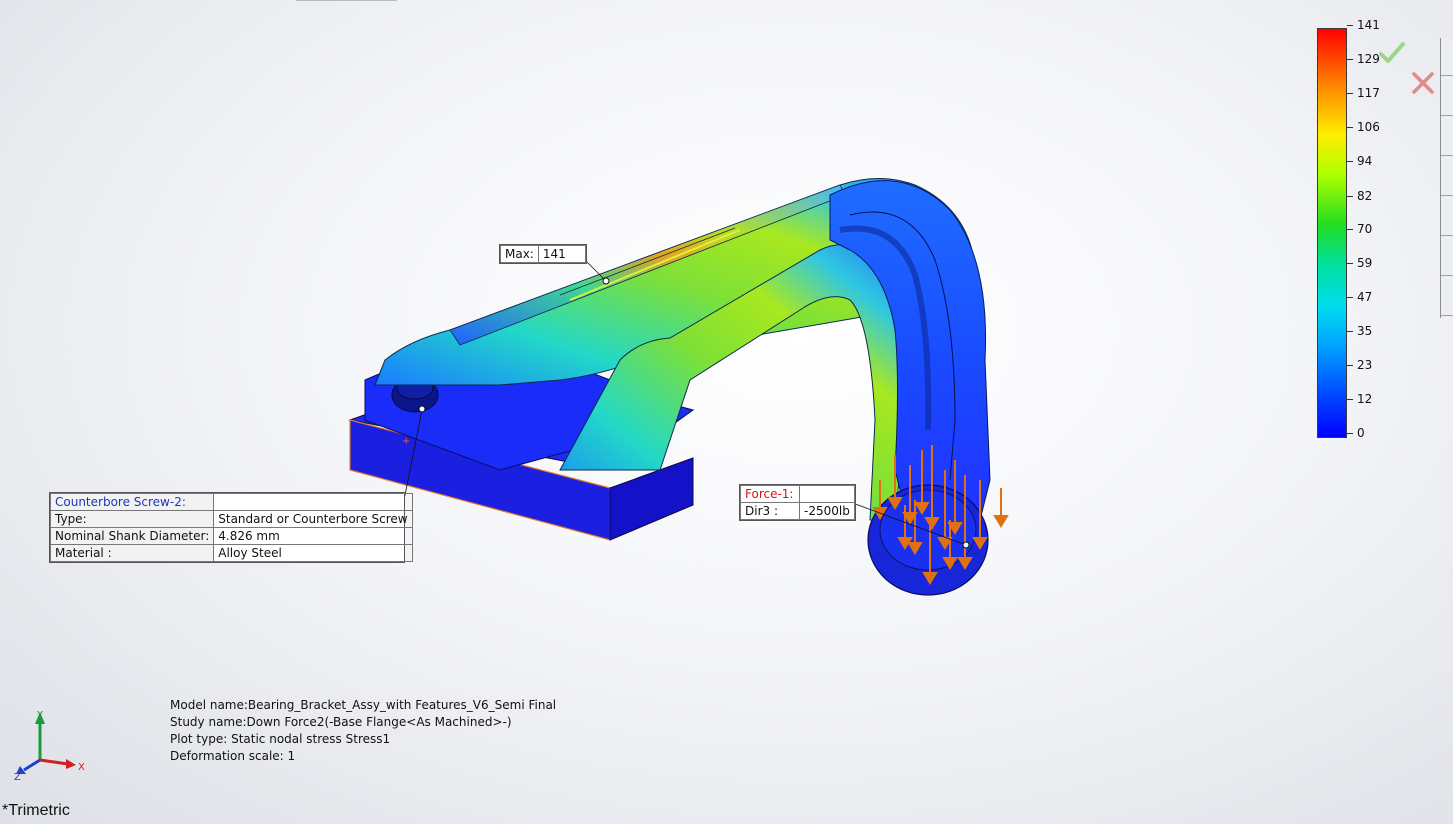 The image size is (1453, 824). I want to click on max-label: Max:, so click(519, 254).